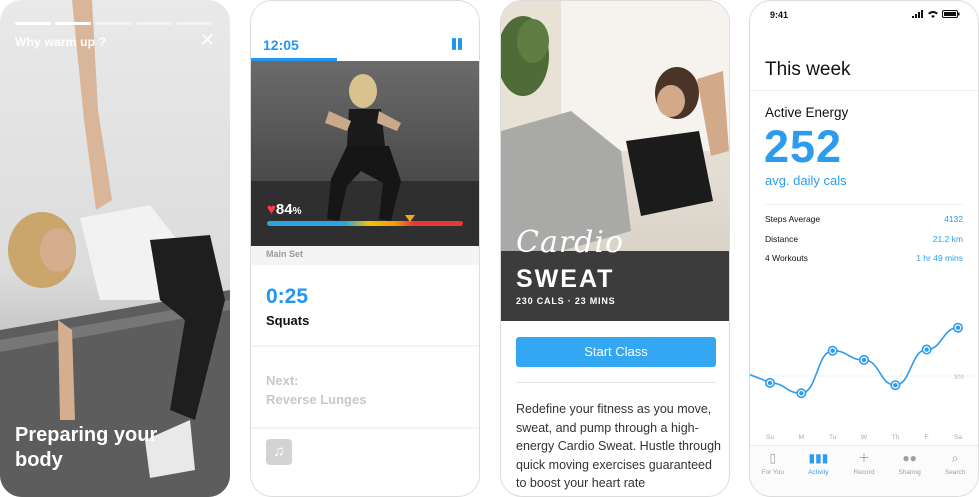 The height and width of the screenshot is (497, 979). I want to click on signal-icon, so click(917, 14).